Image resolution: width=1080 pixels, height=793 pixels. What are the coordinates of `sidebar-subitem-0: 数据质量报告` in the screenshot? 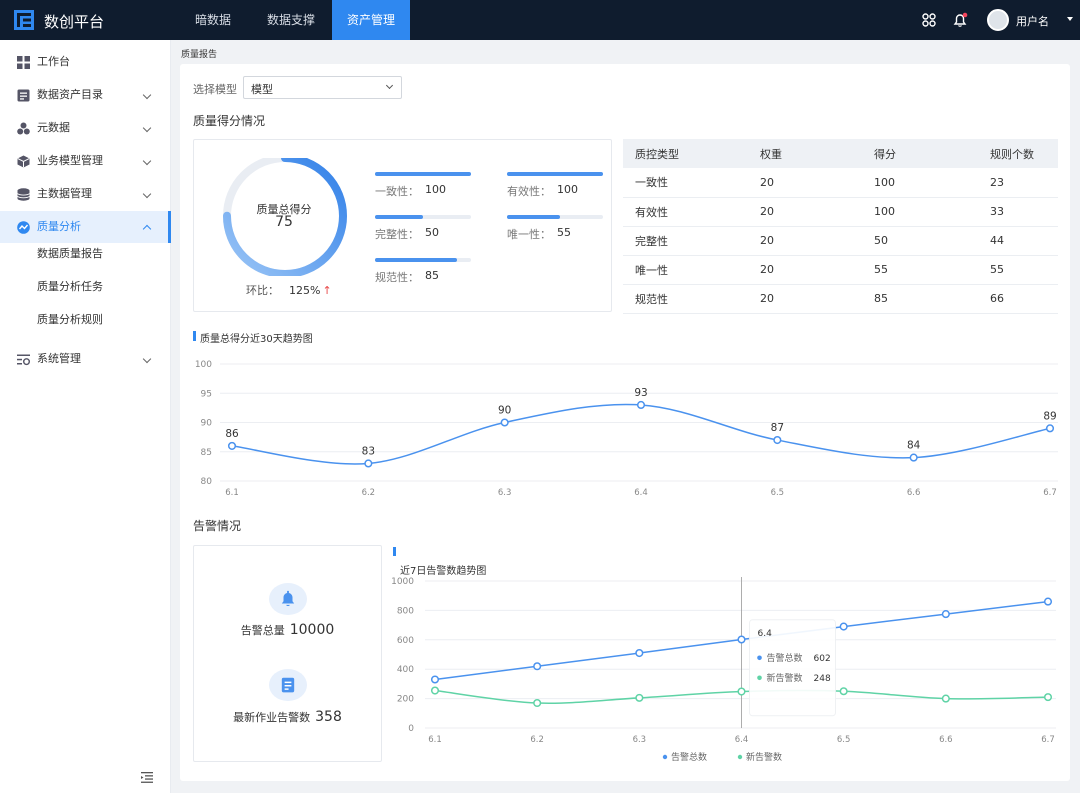 It's located at (70, 254).